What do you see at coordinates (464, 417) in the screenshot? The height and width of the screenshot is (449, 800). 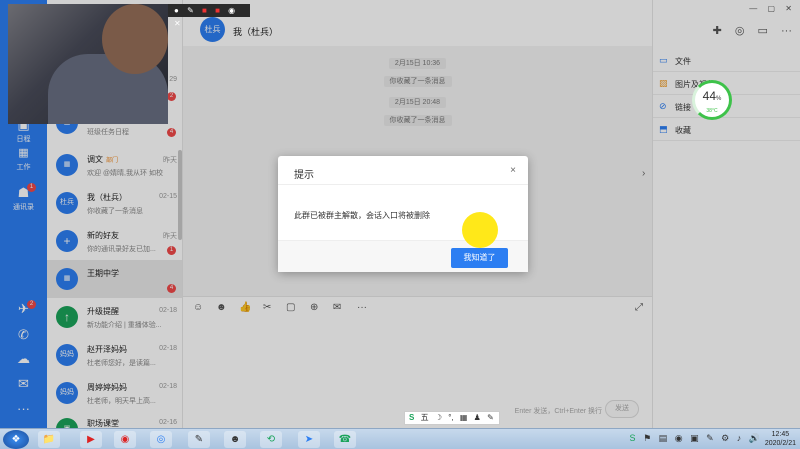 I see `keyboard-icon: ▦` at bounding box center [464, 417].